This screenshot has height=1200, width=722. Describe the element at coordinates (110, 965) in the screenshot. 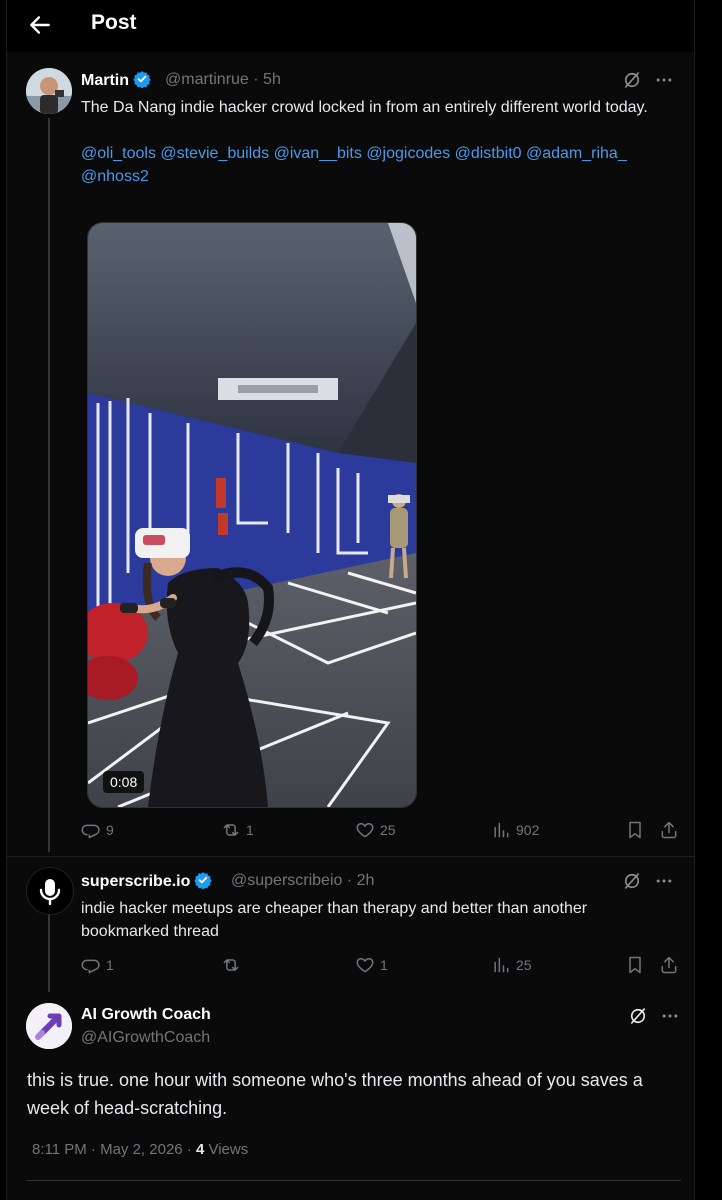

I see `reply-count: 1` at that location.